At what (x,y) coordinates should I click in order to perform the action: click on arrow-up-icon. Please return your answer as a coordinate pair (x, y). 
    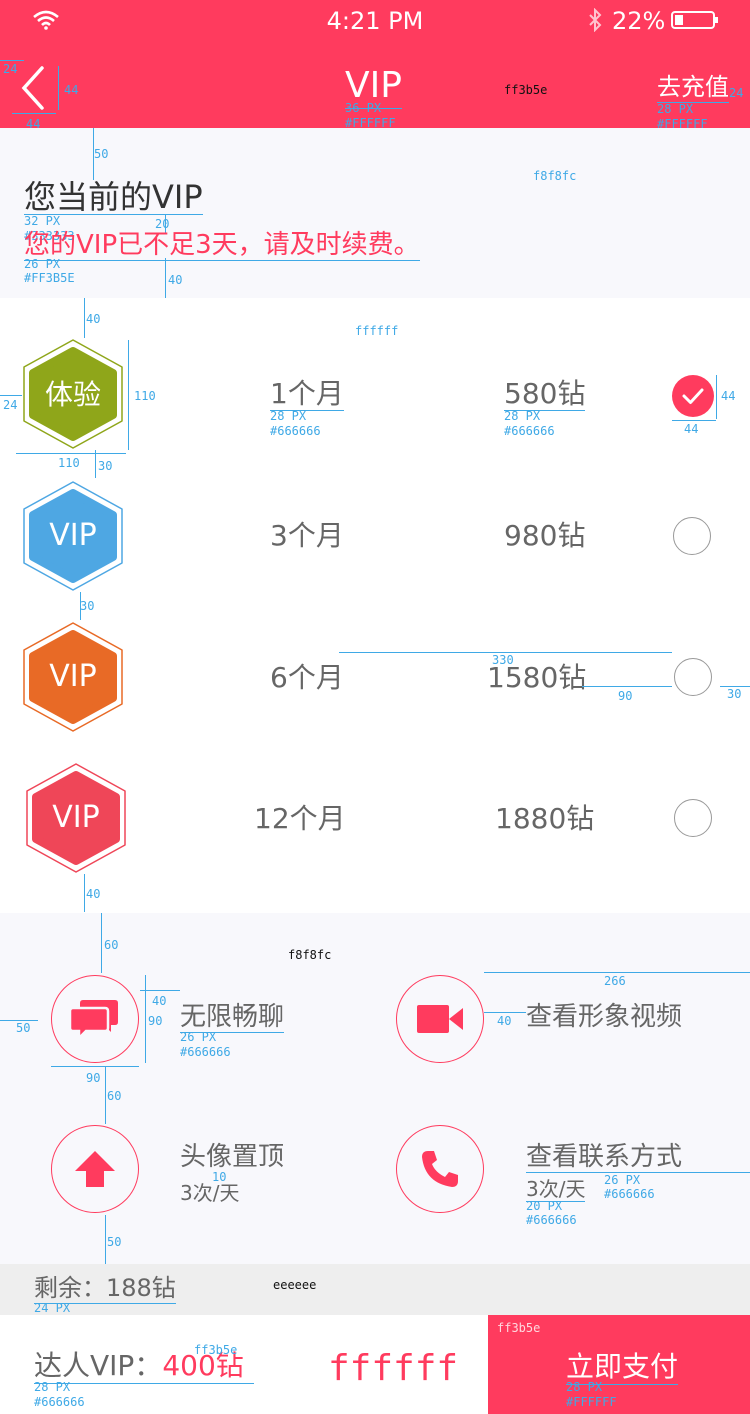
    Looking at the image, I should click on (95, 1169).